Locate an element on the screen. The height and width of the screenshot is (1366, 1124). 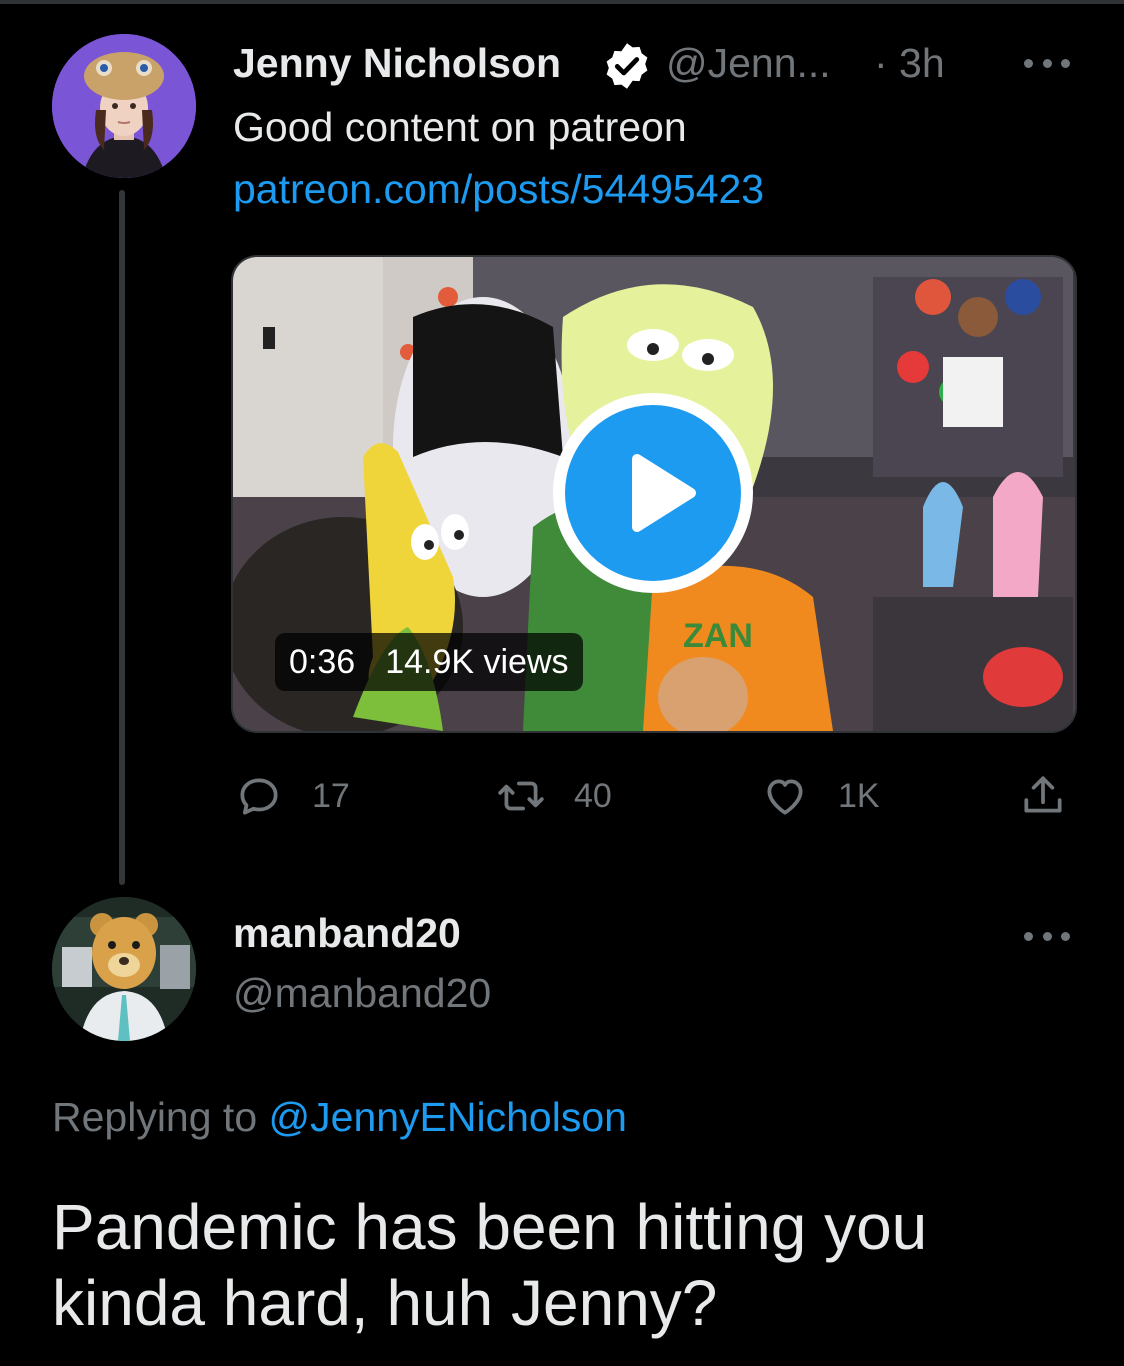
tweet-time: · 3h is located at coordinates (909, 63).